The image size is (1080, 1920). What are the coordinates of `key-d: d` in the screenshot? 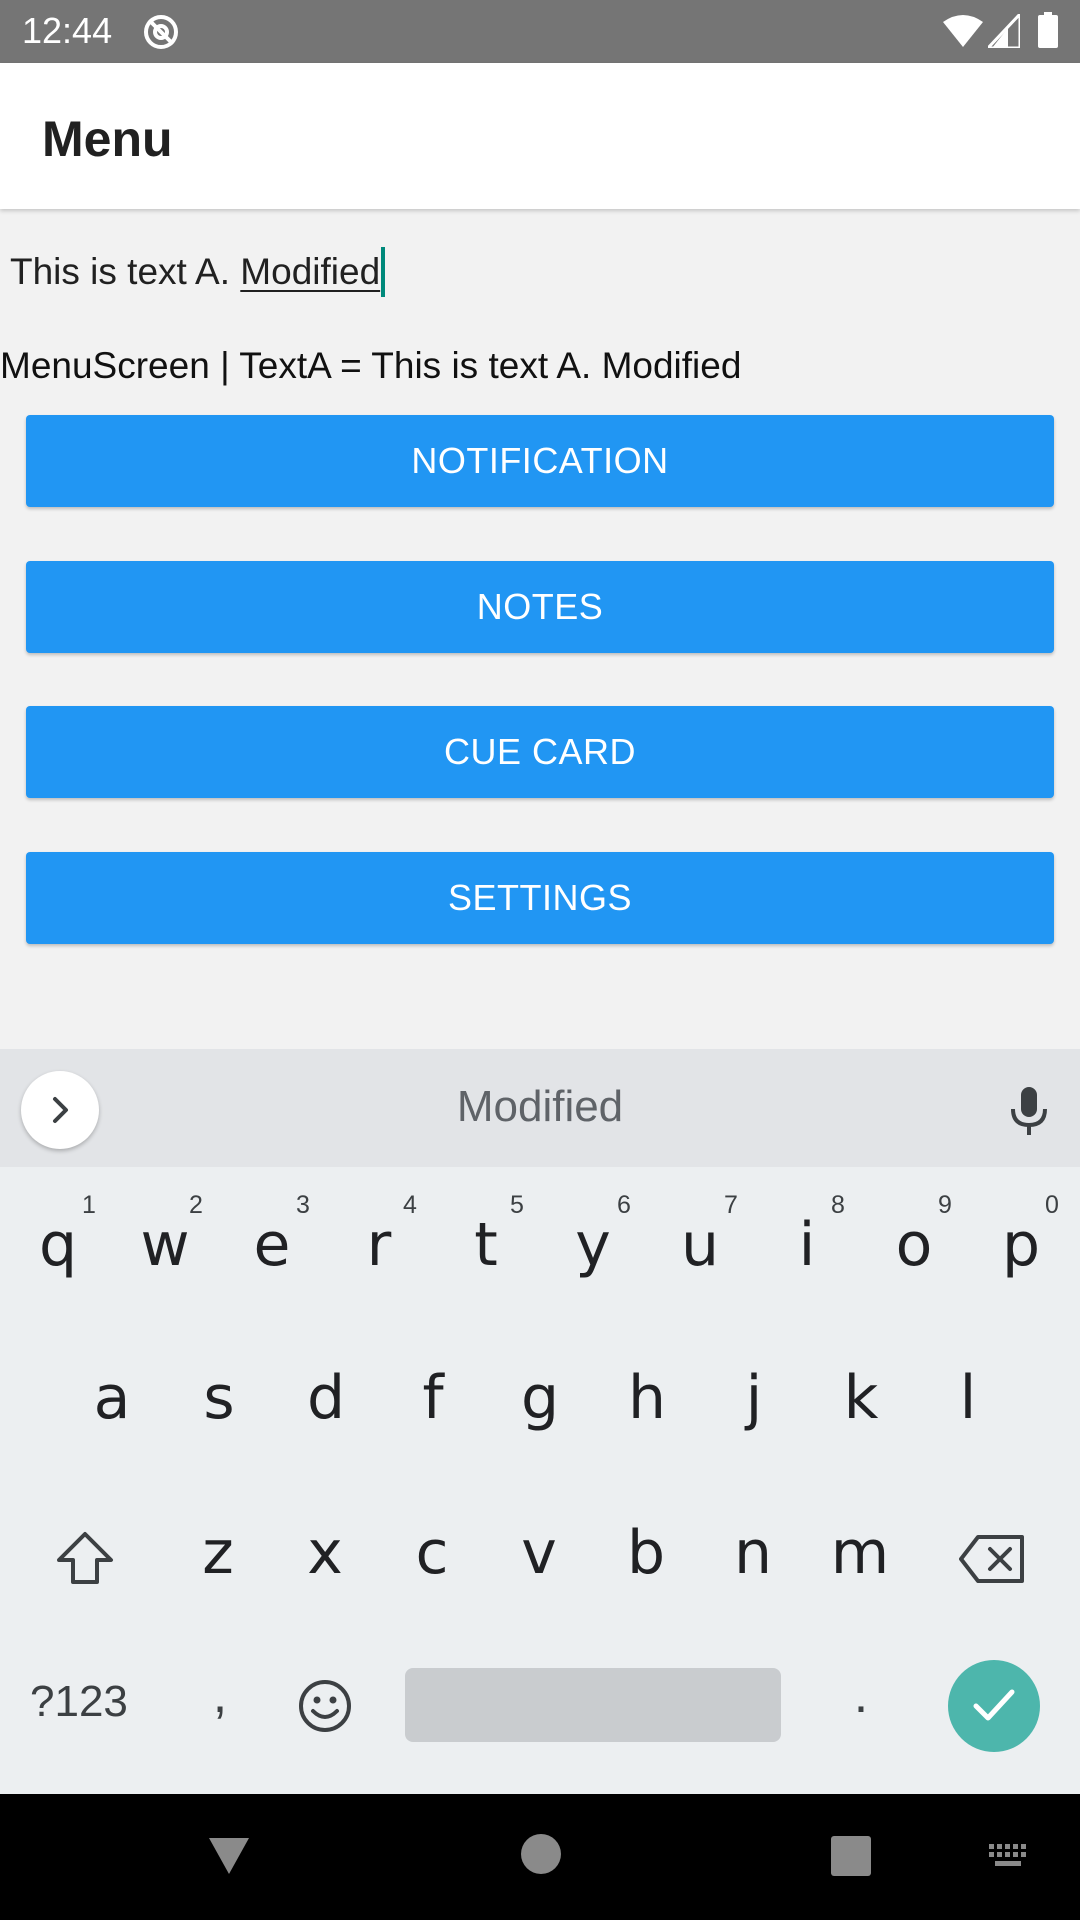 It's located at (326, 1398).